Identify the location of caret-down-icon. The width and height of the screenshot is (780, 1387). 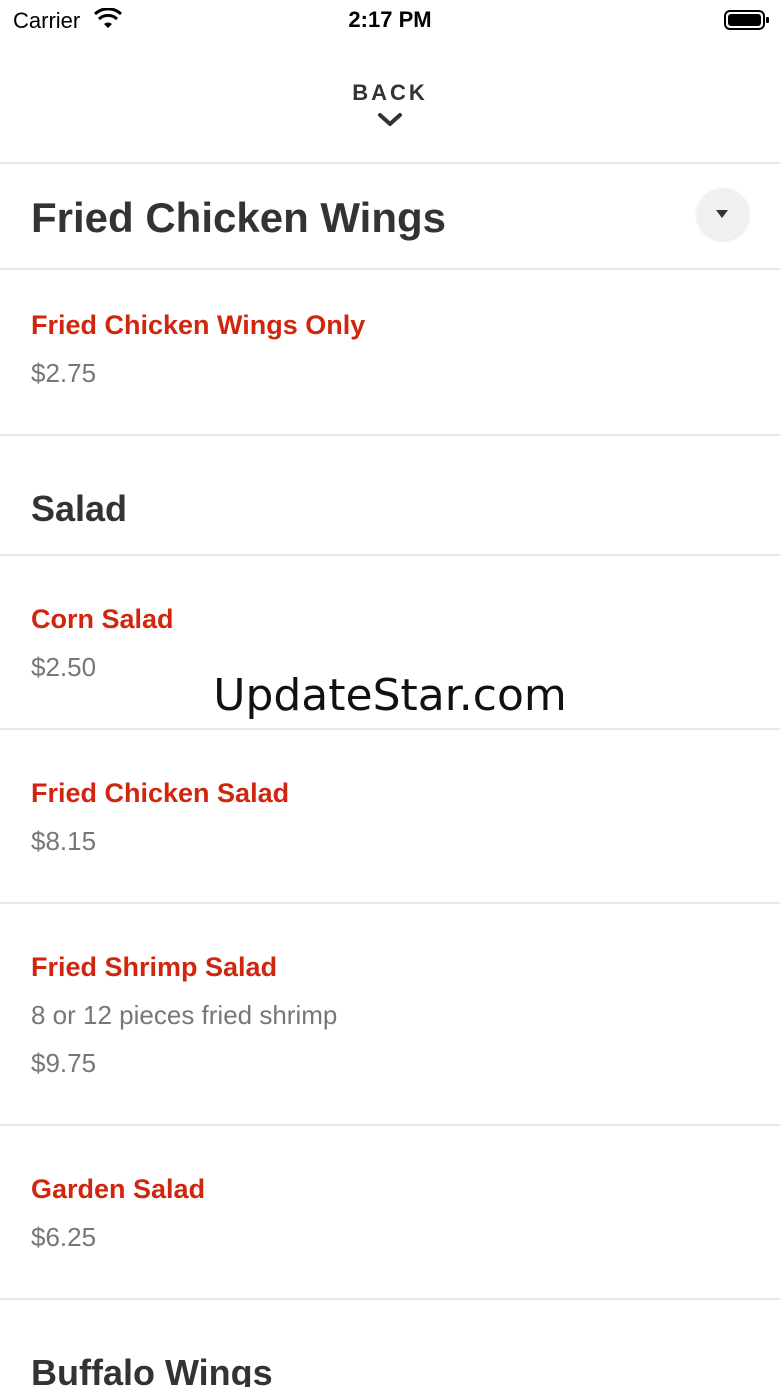
(722, 214).